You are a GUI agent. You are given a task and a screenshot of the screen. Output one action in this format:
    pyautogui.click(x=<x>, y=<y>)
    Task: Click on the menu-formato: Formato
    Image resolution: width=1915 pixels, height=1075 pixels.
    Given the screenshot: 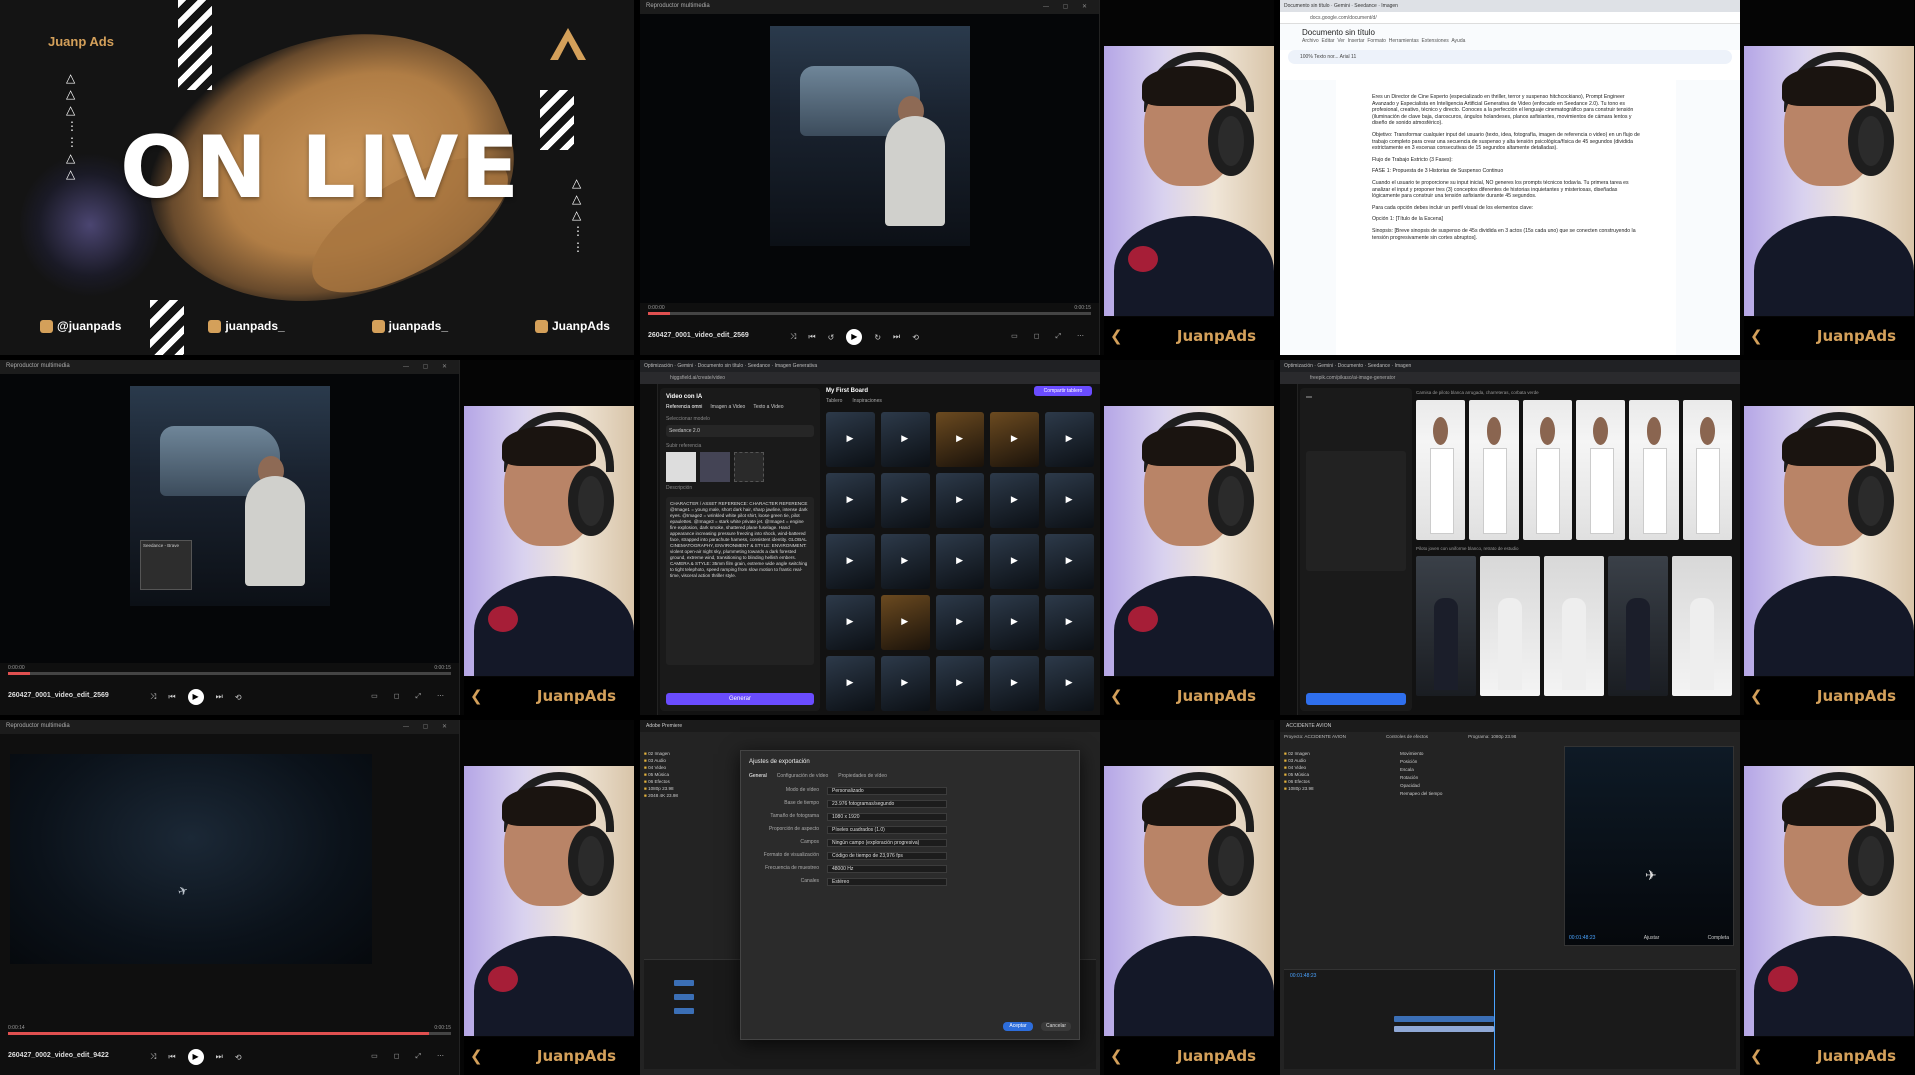 What is the action you would take?
    pyautogui.click(x=1376, y=41)
    